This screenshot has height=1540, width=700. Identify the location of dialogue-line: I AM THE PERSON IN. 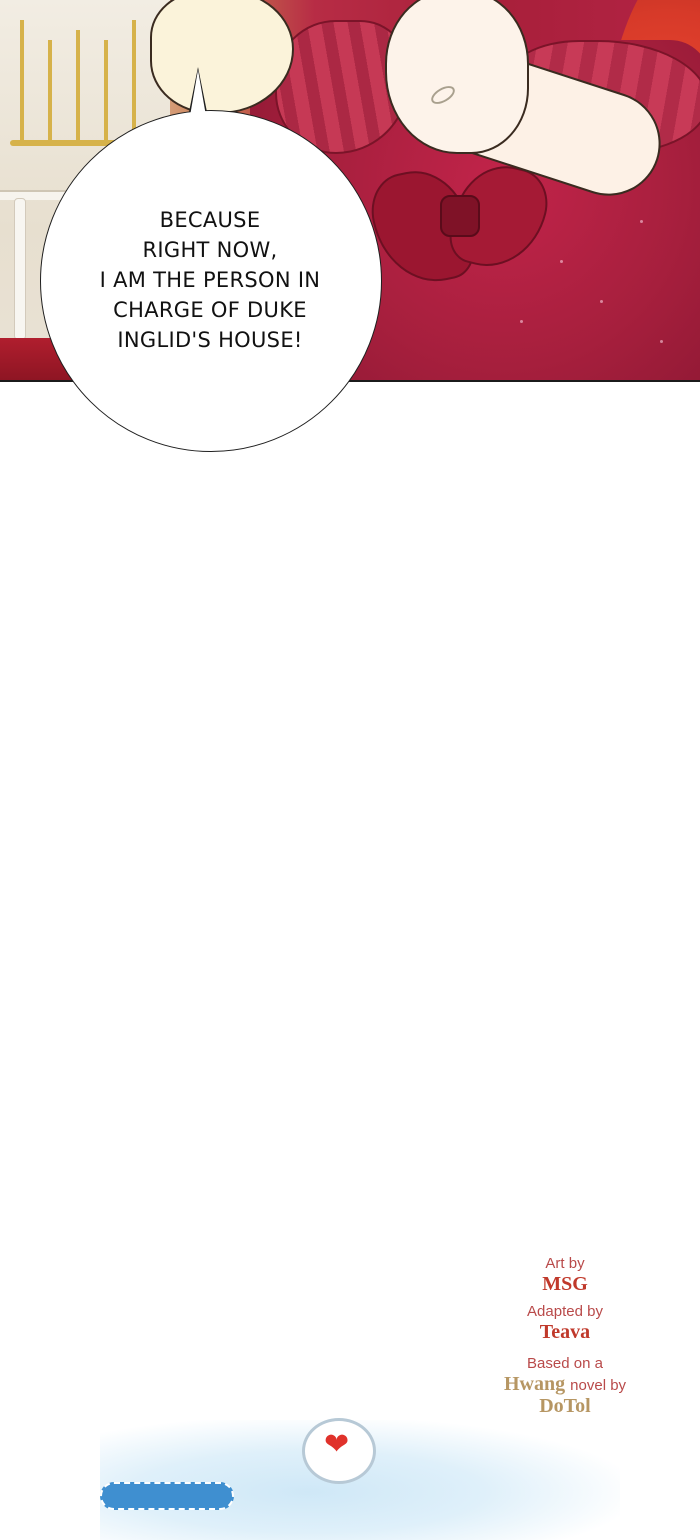
(210, 280).